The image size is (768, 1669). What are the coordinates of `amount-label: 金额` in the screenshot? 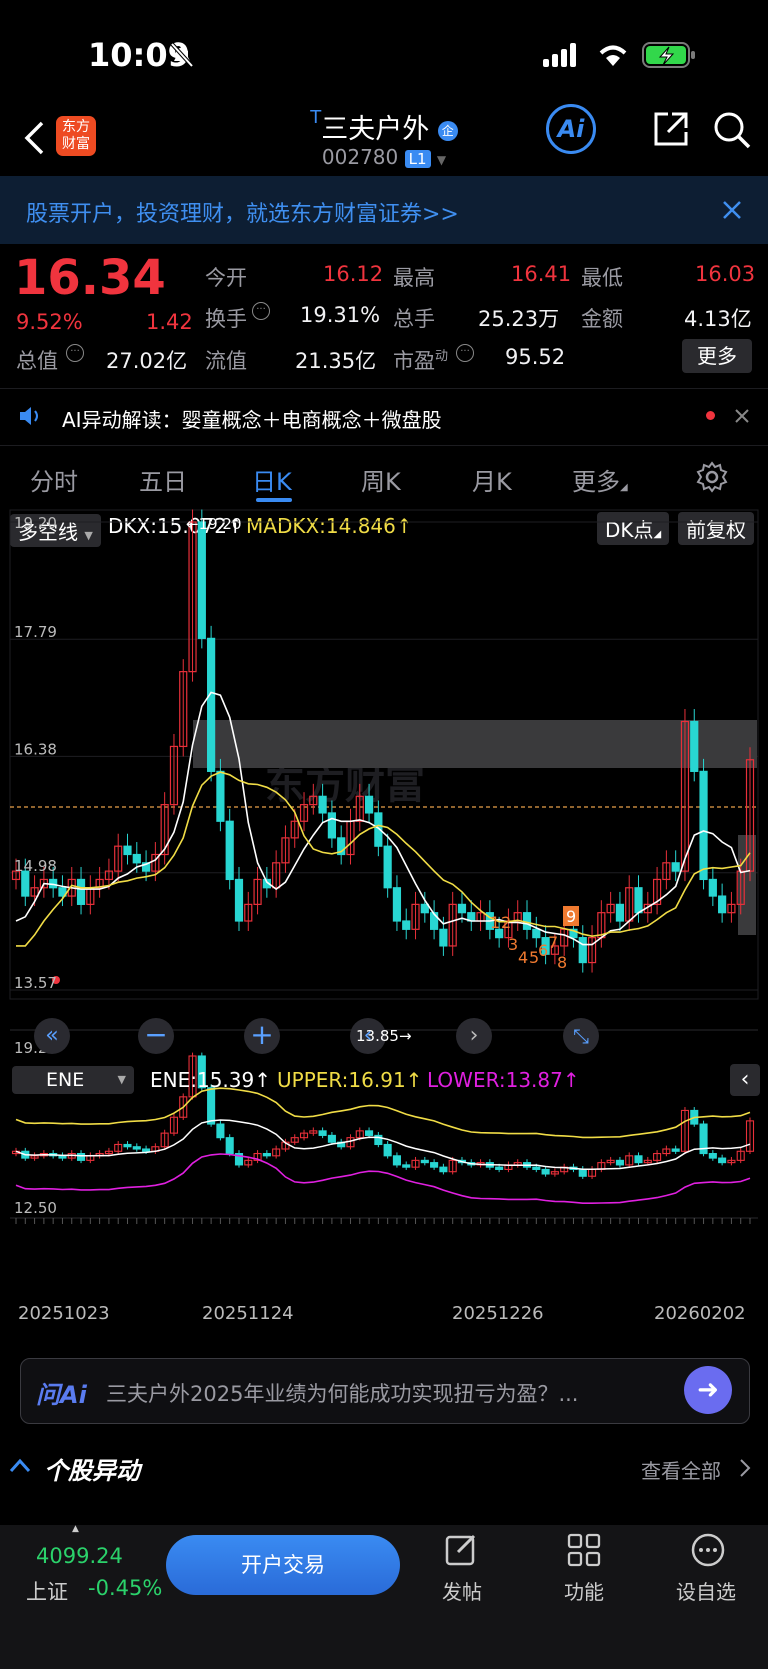 It's located at (602, 319).